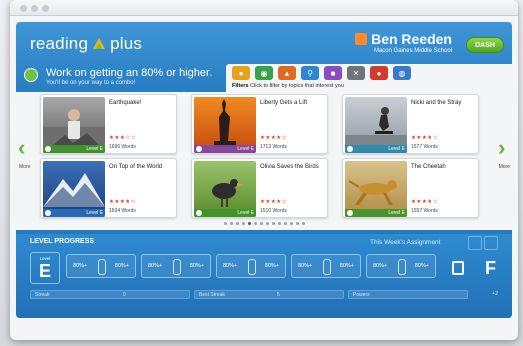 Image resolution: width=523 pixels, height=346 pixels. Describe the element at coordinates (412, 51) in the screenshot. I see `user-school: Macon Gaines Middle School` at that location.